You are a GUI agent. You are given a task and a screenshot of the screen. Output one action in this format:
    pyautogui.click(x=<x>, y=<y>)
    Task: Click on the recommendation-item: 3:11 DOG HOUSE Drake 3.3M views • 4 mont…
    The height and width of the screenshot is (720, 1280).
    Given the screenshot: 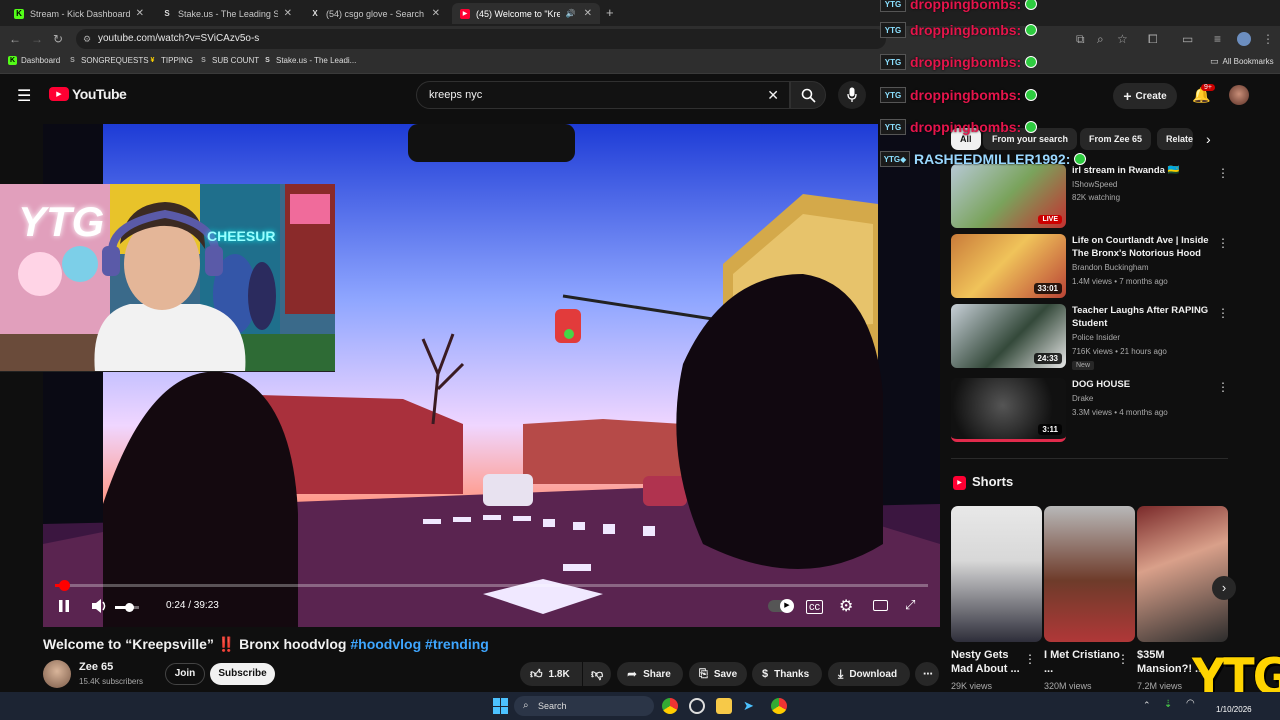 What is the action you would take?
    pyautogui.click(x=1091, y=411)
    